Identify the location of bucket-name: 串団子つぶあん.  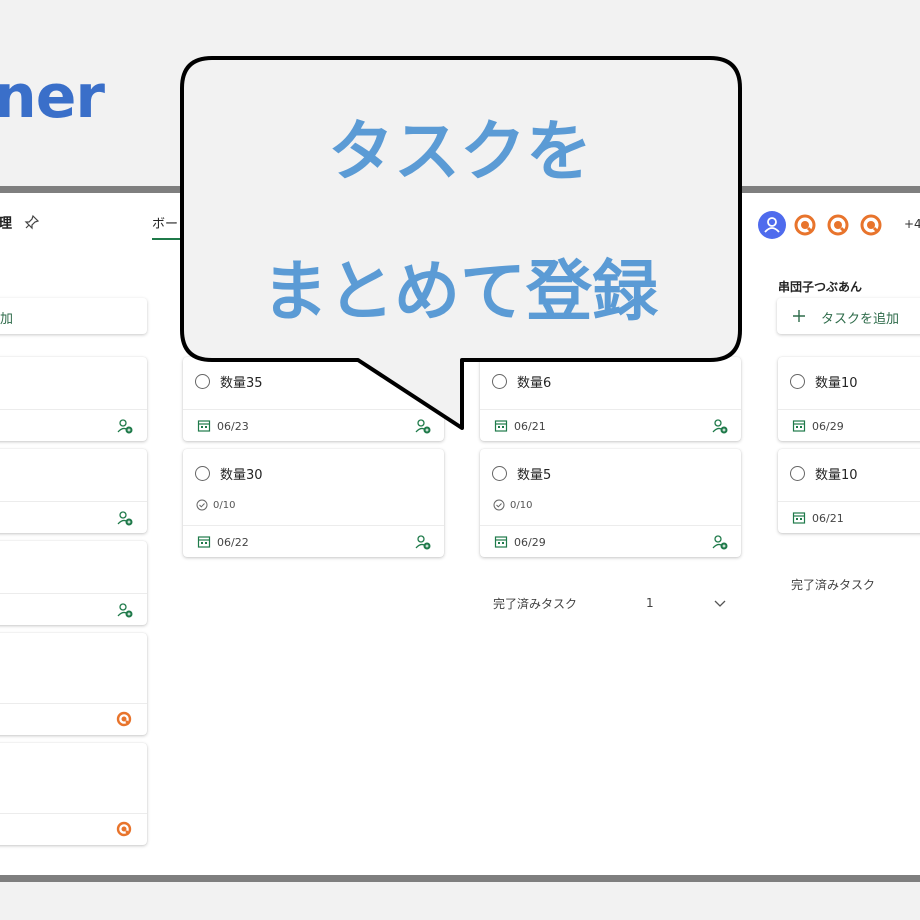
(820, 286).